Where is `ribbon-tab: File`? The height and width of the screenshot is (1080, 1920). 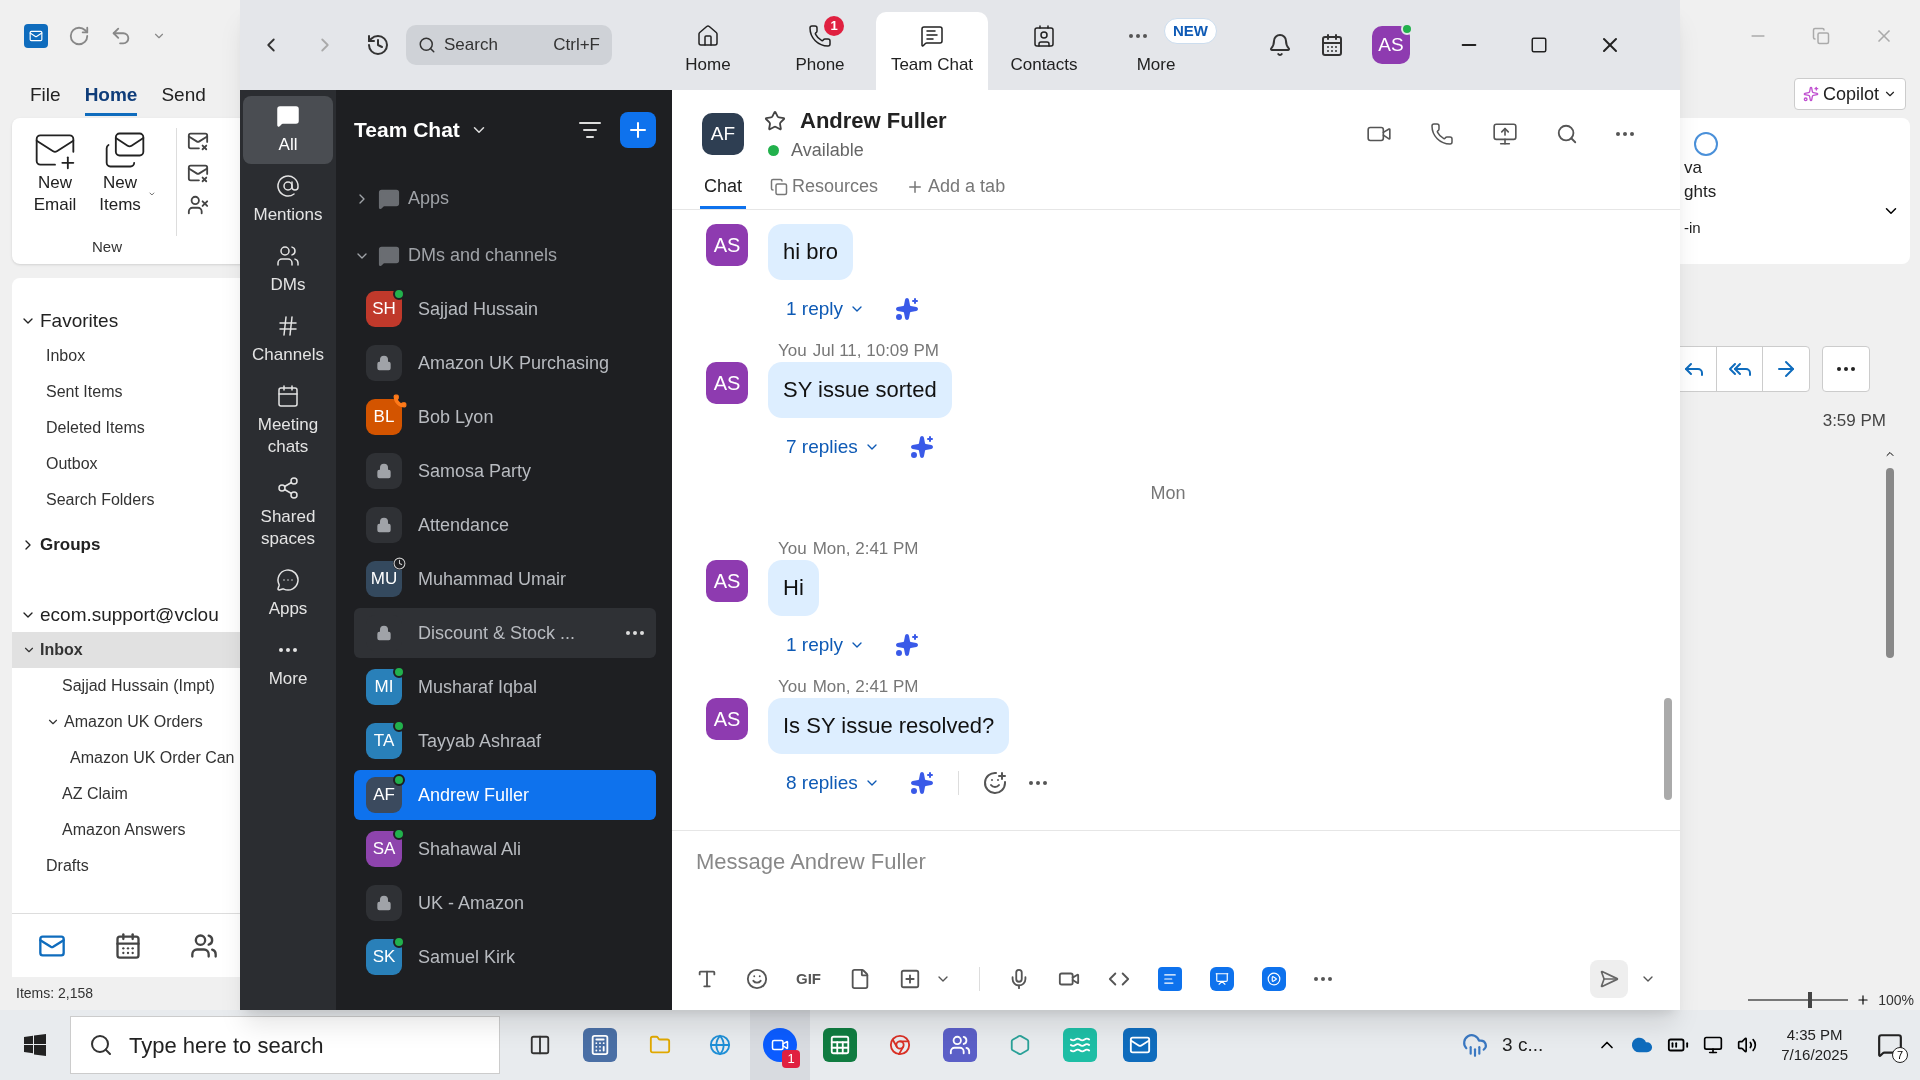
ribbon-tab: File is located at coordinates (45, 98).